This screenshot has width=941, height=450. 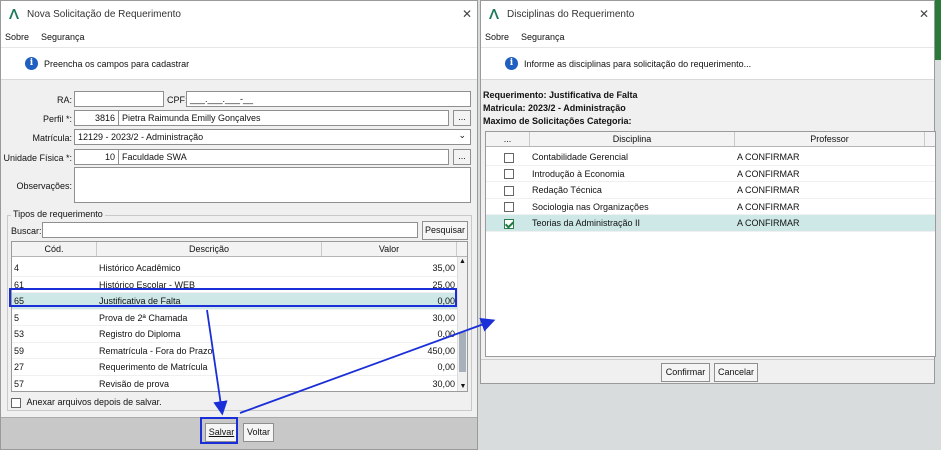 I want to click on arrow-to-salvar, so click(x=217, y=362).